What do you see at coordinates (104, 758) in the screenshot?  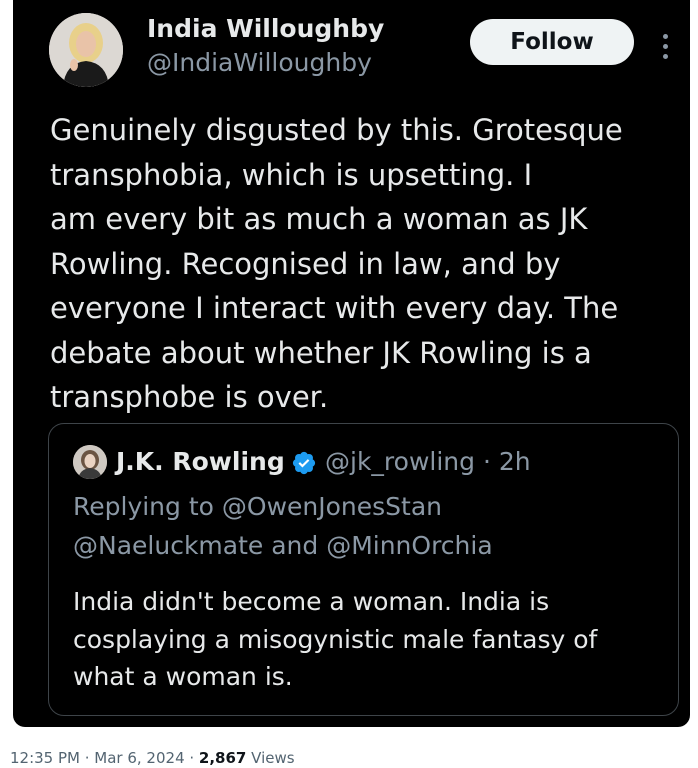 I see `tweet-timestamp: 12:35 PM · Mar 6, 2024 ·` at bounding box center [104, 758].